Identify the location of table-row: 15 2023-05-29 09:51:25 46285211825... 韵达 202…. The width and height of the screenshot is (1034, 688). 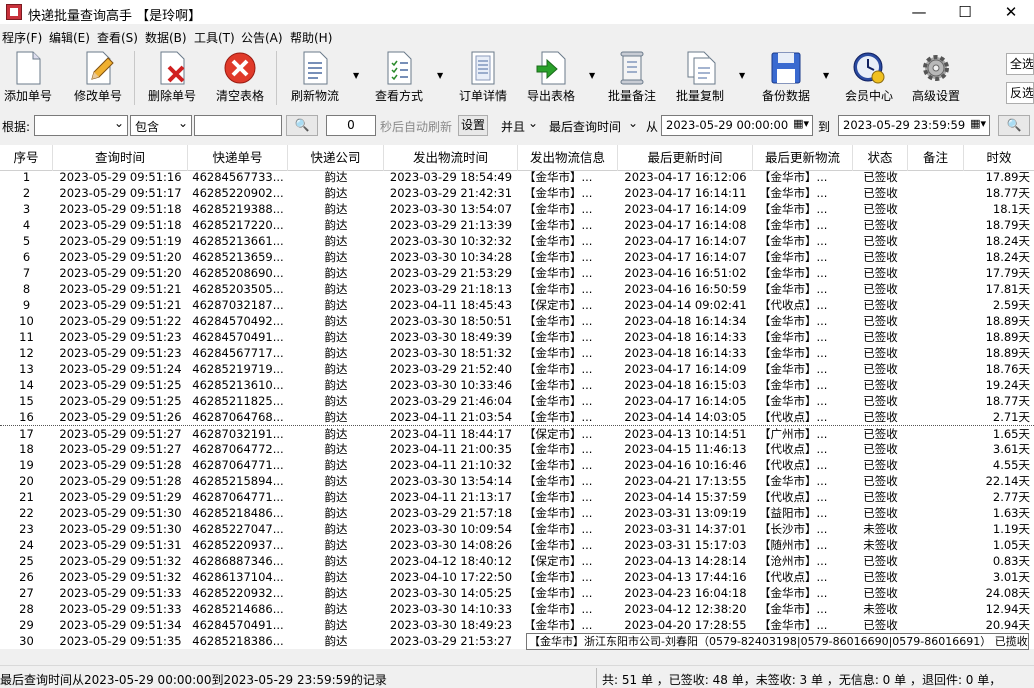
(517, 401).